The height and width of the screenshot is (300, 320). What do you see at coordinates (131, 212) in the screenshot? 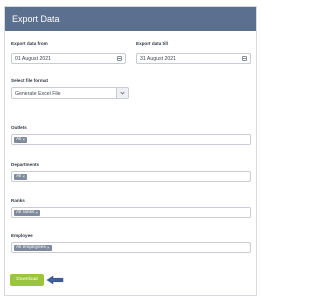
I see `ranks-multiselect: All ranks ×` at bounding box center [131, 212].